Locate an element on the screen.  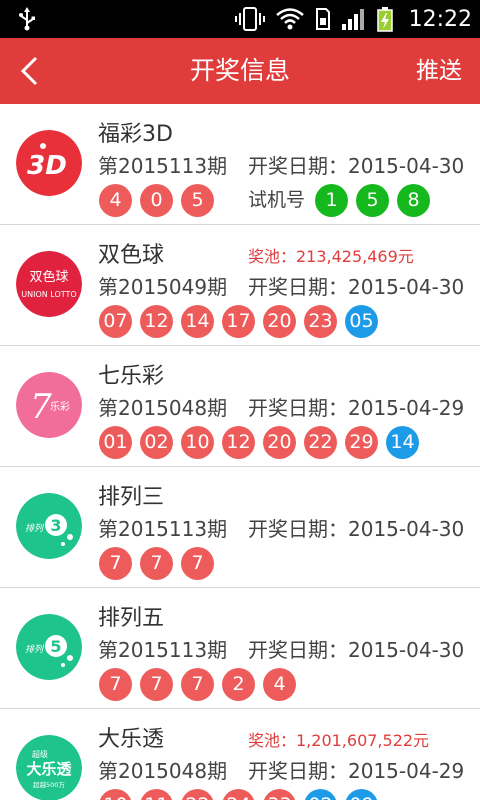
red-ball: 2 is located at coordinates (238, 684).